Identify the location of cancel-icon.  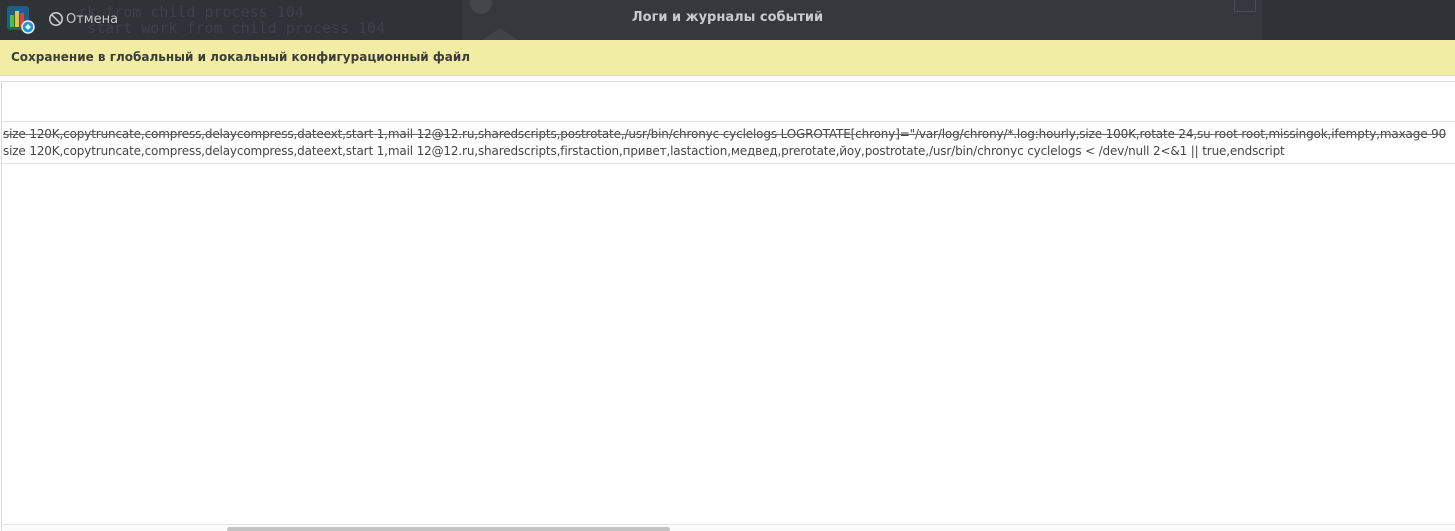
(56, 19).